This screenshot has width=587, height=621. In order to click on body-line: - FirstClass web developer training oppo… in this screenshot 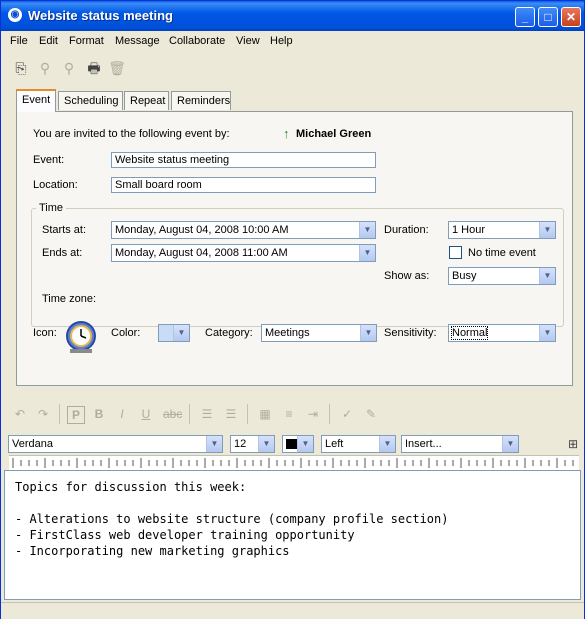, I will do `click(185, 535)`.